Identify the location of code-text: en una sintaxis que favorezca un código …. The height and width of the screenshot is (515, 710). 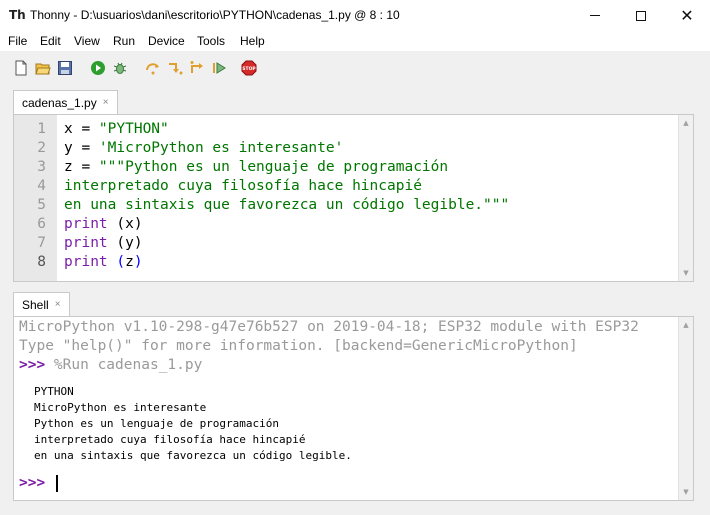
(286, 205).